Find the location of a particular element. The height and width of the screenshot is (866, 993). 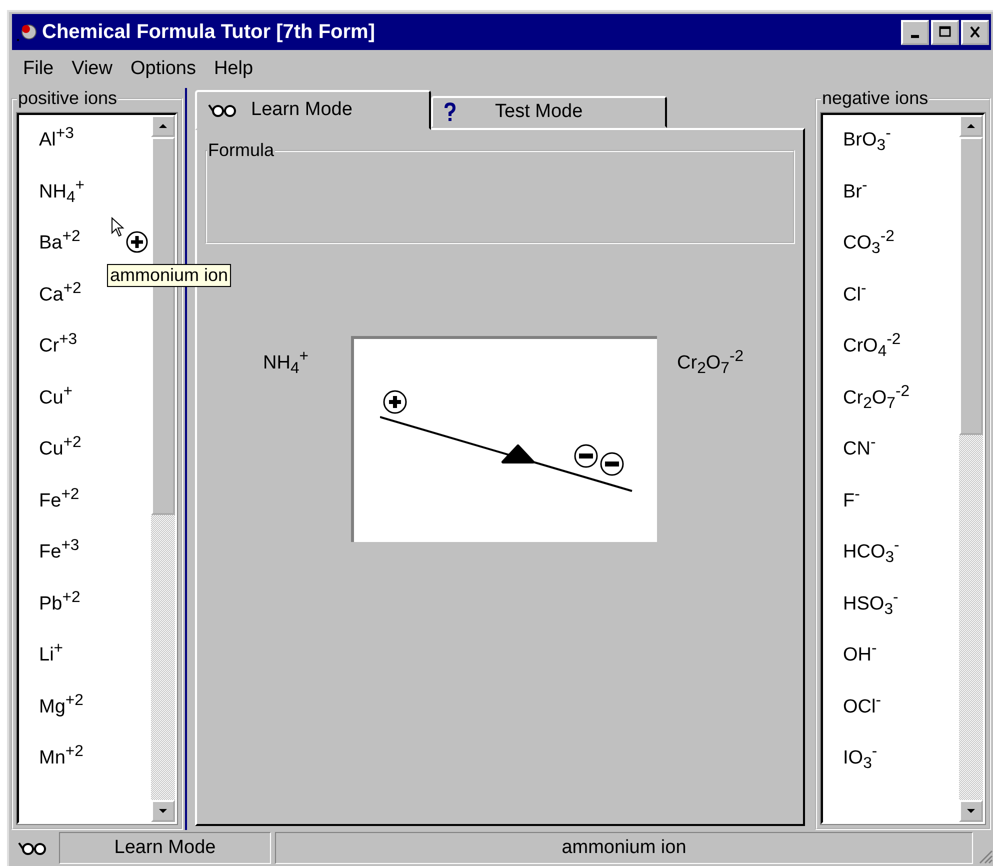

plus-icon is located at coordinates (137, 242).